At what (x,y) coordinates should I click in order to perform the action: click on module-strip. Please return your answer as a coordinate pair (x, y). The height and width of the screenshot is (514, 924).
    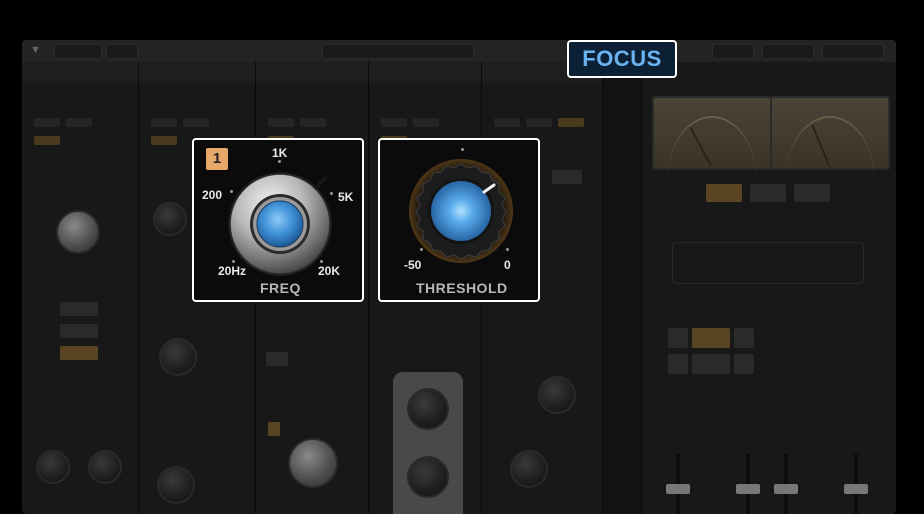
    Looking at the image, I should click on (80, 288).